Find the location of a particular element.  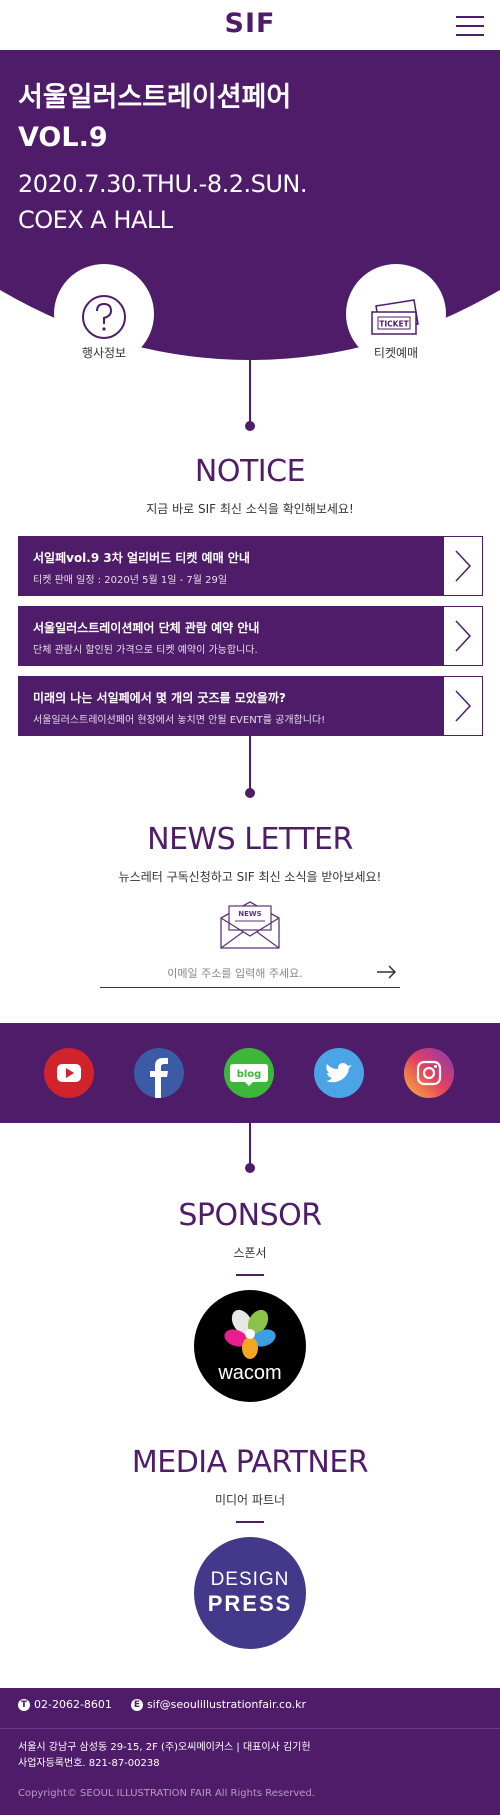

sponsor-title: SPONSOR is located at coordinates (250, 1215).